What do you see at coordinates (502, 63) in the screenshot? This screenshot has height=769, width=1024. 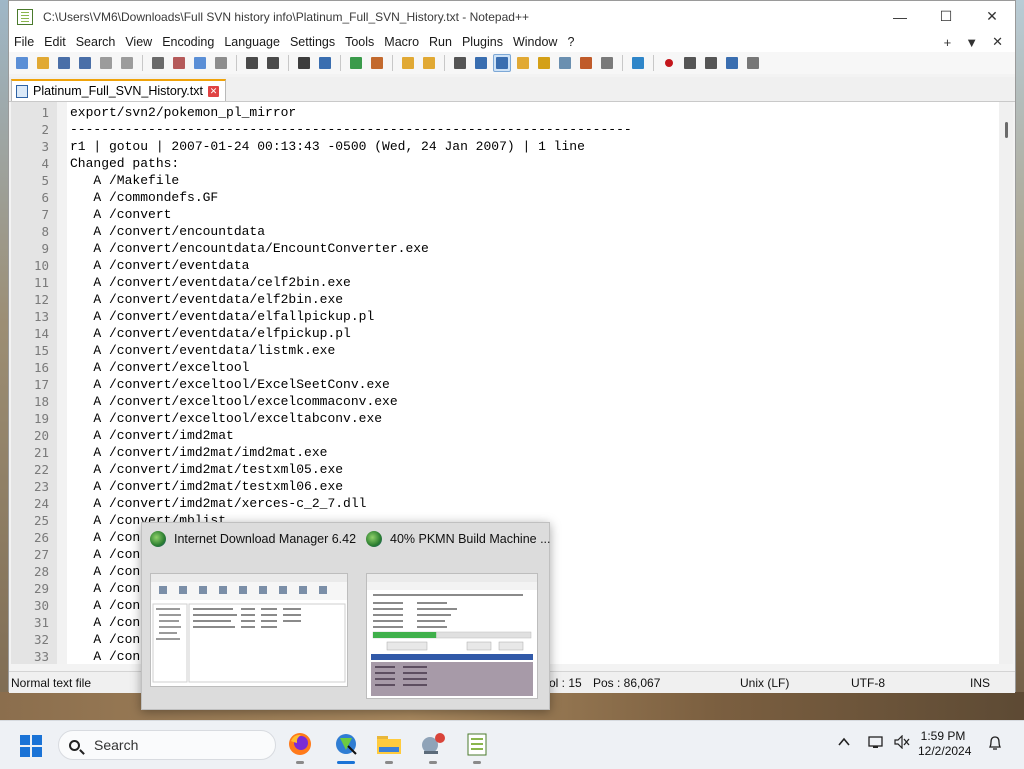 I see `indent-guide-button` at bounding box center [502, 63].